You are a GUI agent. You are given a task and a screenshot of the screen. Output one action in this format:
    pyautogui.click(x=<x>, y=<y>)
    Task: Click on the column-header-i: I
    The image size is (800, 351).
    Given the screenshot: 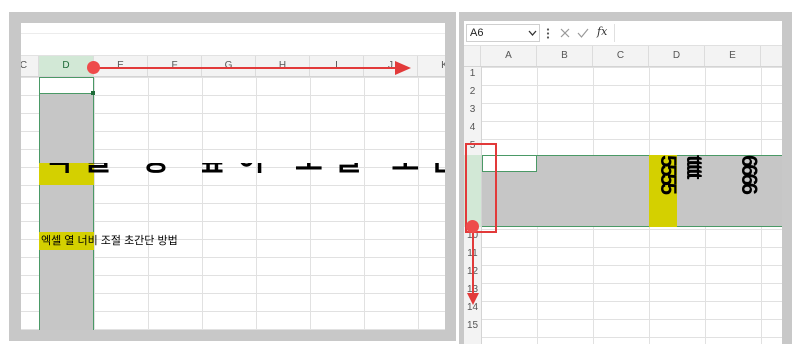 What is the action you would take?
    pyautogui.click(x=337, y=66)
    